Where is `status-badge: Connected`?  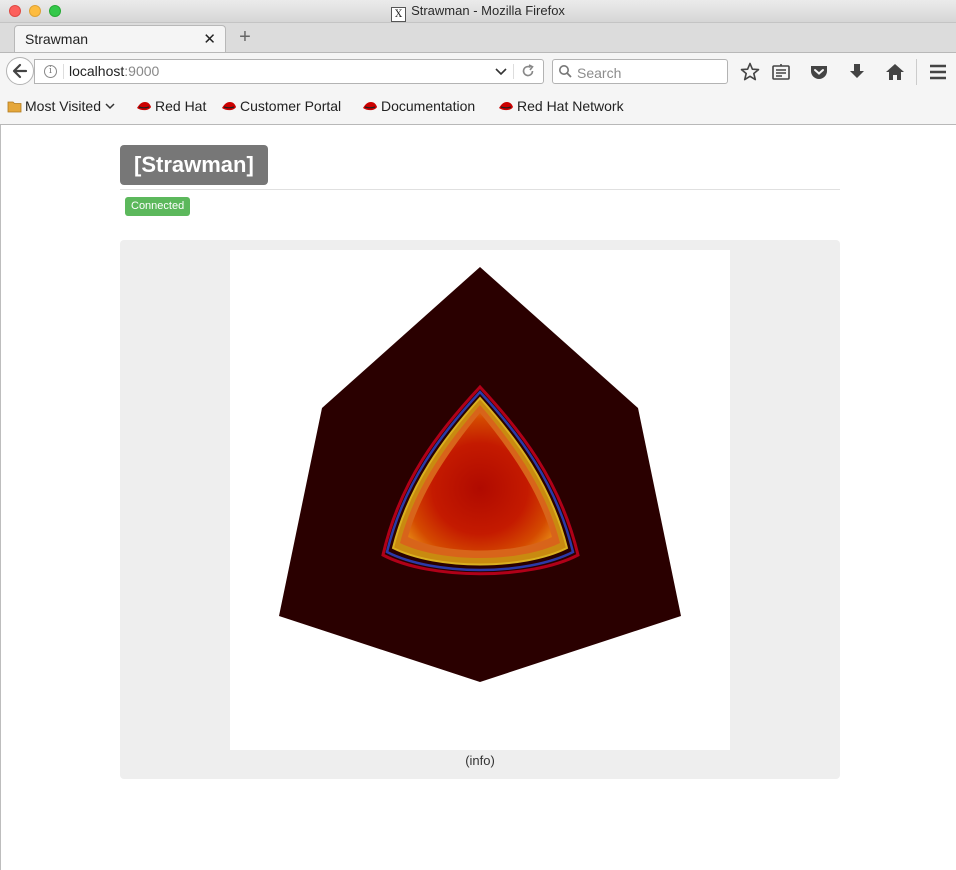
status-badge: Connected is located at coordinates (158, 206).